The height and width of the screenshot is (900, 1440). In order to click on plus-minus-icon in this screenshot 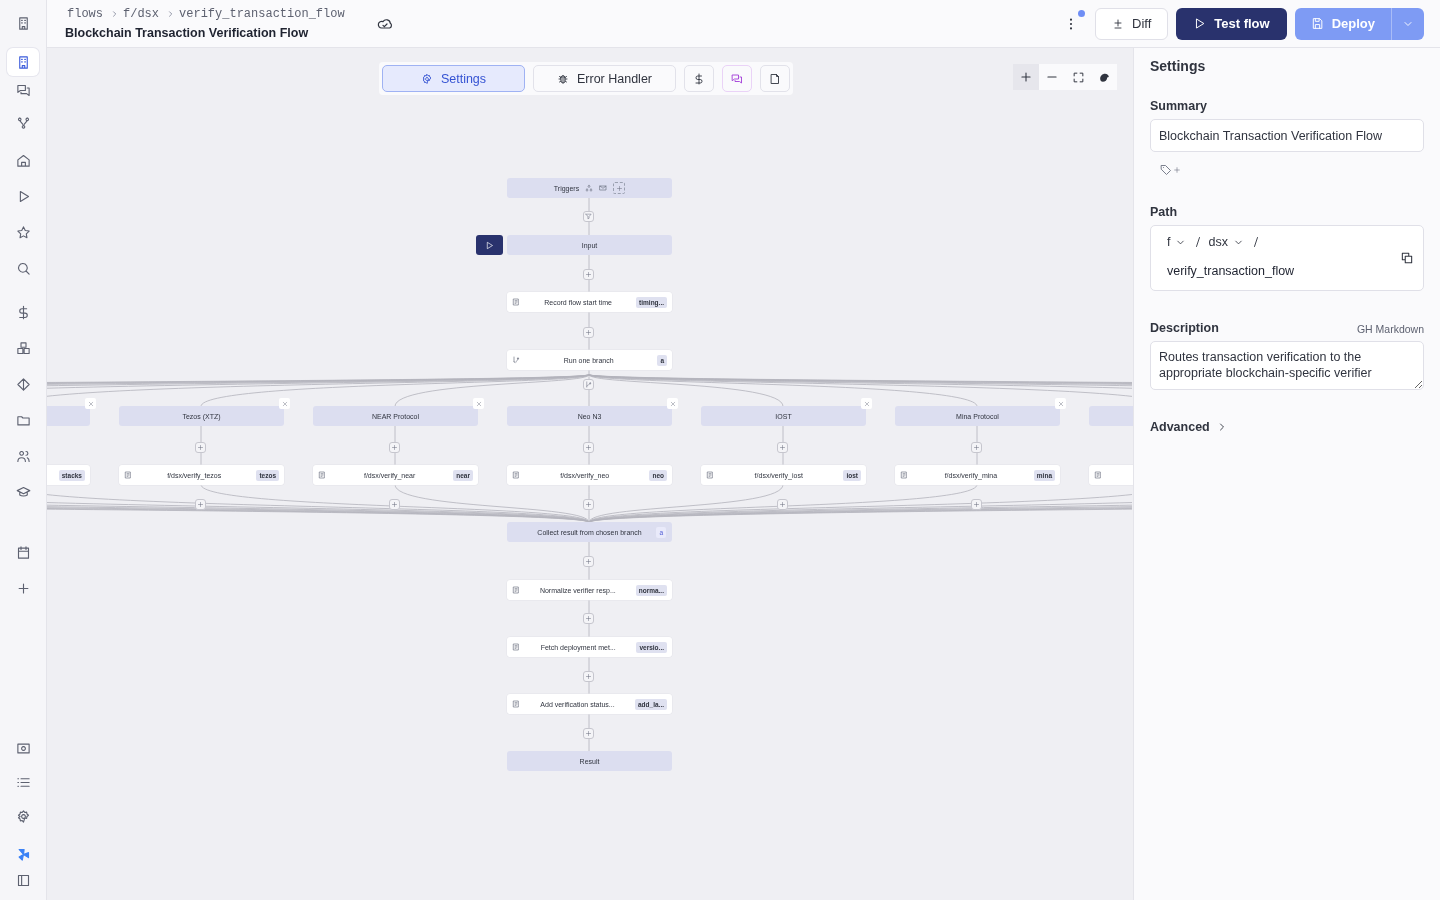, I will do `click(1118, 23)`.